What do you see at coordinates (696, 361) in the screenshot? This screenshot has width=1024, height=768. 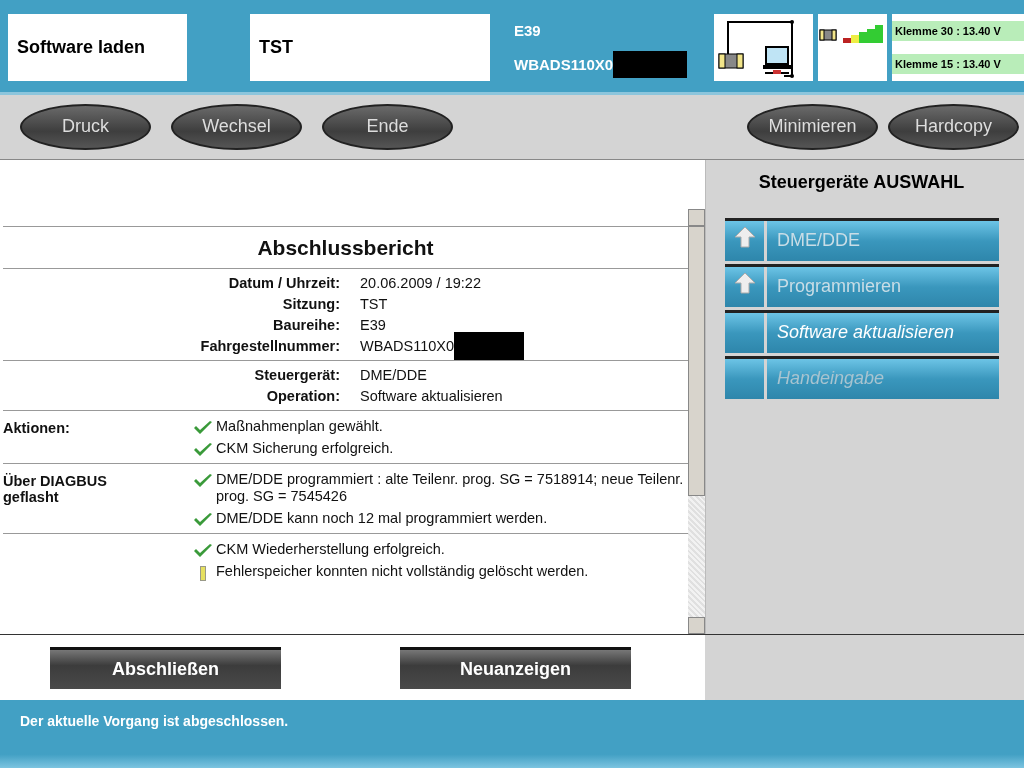 I see `scroll-thumb` at bounding box center [696, 361].